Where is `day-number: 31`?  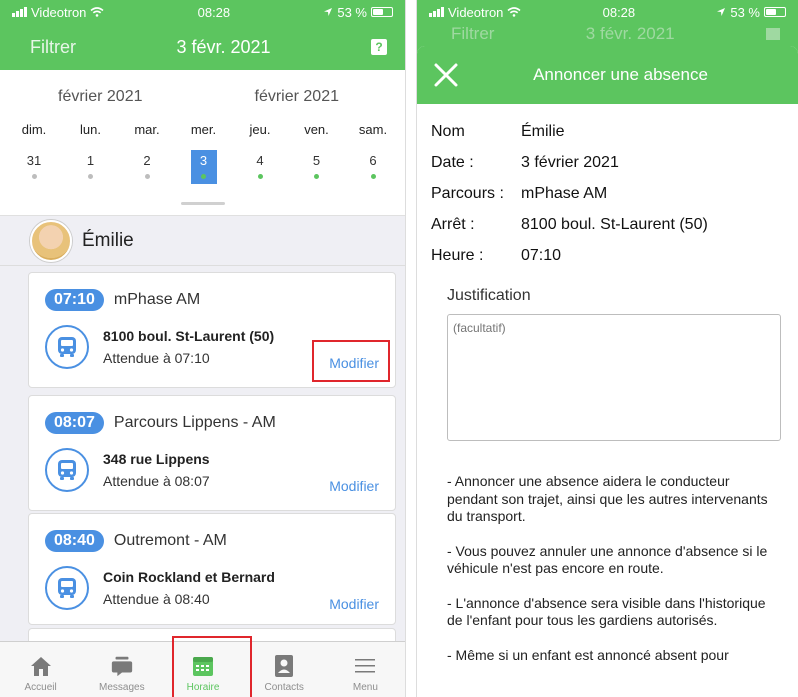 day-number: 31 is located at coordinates (34, 167).